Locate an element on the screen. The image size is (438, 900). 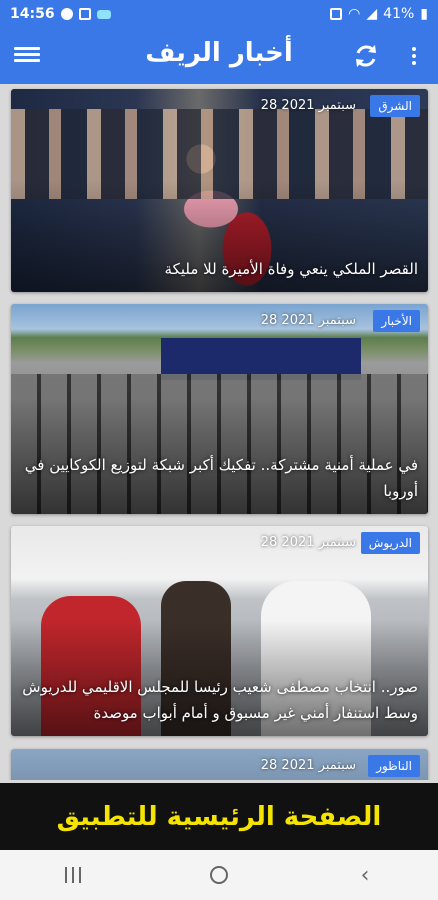
back-button: ‹ is located at coordinates (365, 875).